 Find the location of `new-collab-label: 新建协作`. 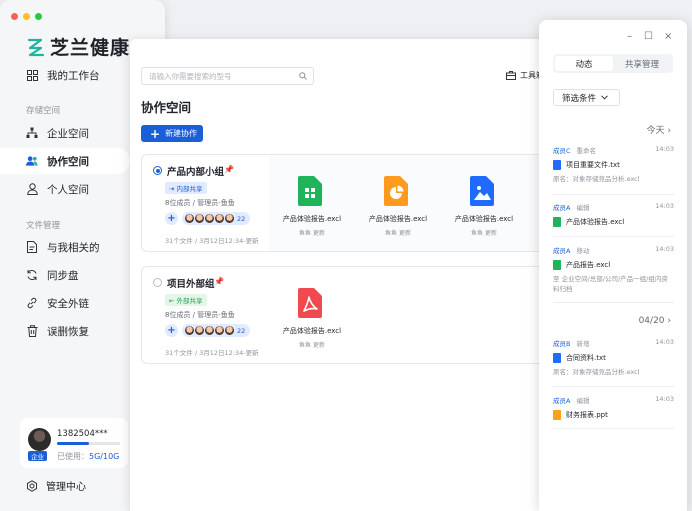

new-collab-label: 新建协作 is located at coordinates (181, 133).